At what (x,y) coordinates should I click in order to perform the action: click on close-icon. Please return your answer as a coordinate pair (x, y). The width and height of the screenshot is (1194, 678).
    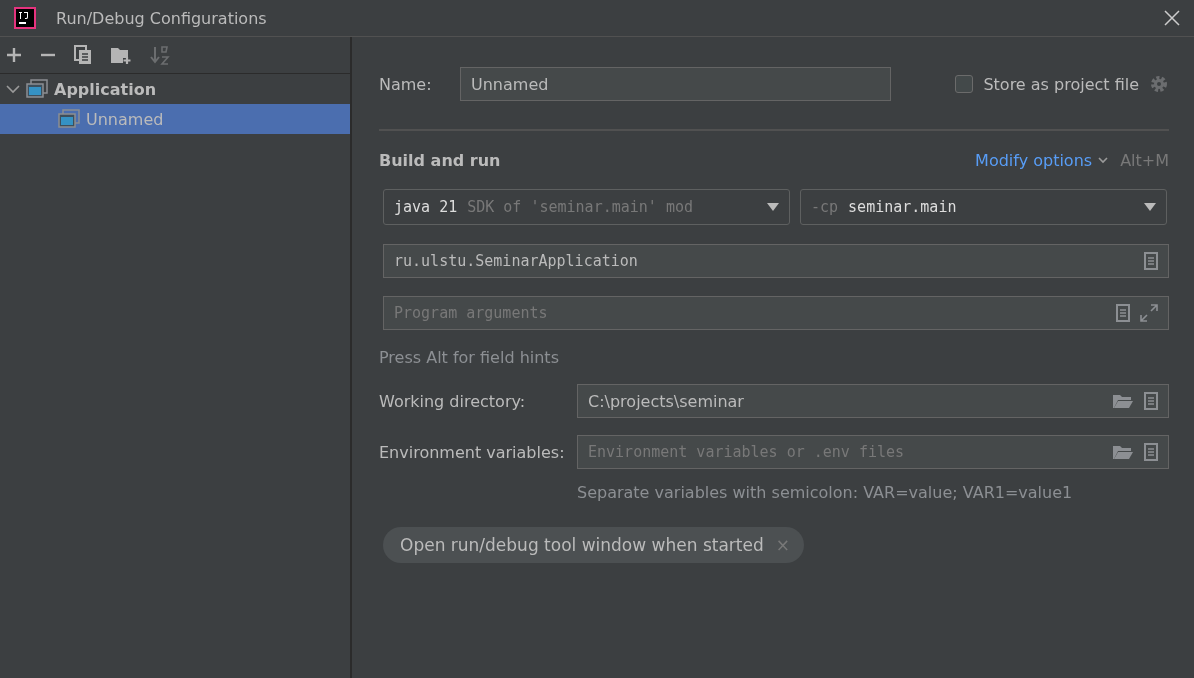
    Looking at the image, I should click on (1172, 18).